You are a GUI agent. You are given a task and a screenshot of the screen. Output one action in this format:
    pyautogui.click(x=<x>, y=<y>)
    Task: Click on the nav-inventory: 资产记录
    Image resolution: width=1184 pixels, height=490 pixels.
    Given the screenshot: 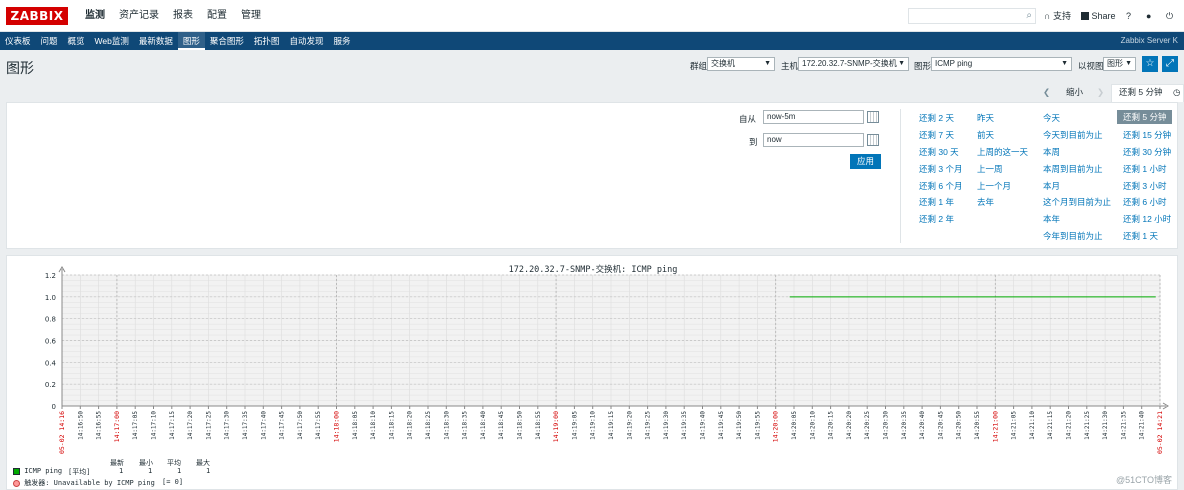 What is the action you would take?
    pyautogui.click(x=139, y=16)
    